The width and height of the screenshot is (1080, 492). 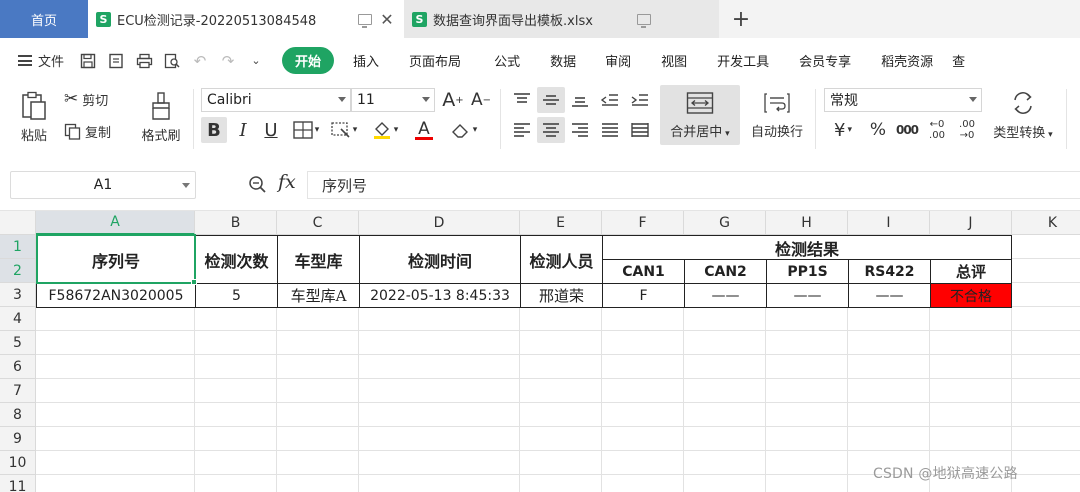 I want to click on chevron-down-icon: ⌄, so click(x=256, y=61).